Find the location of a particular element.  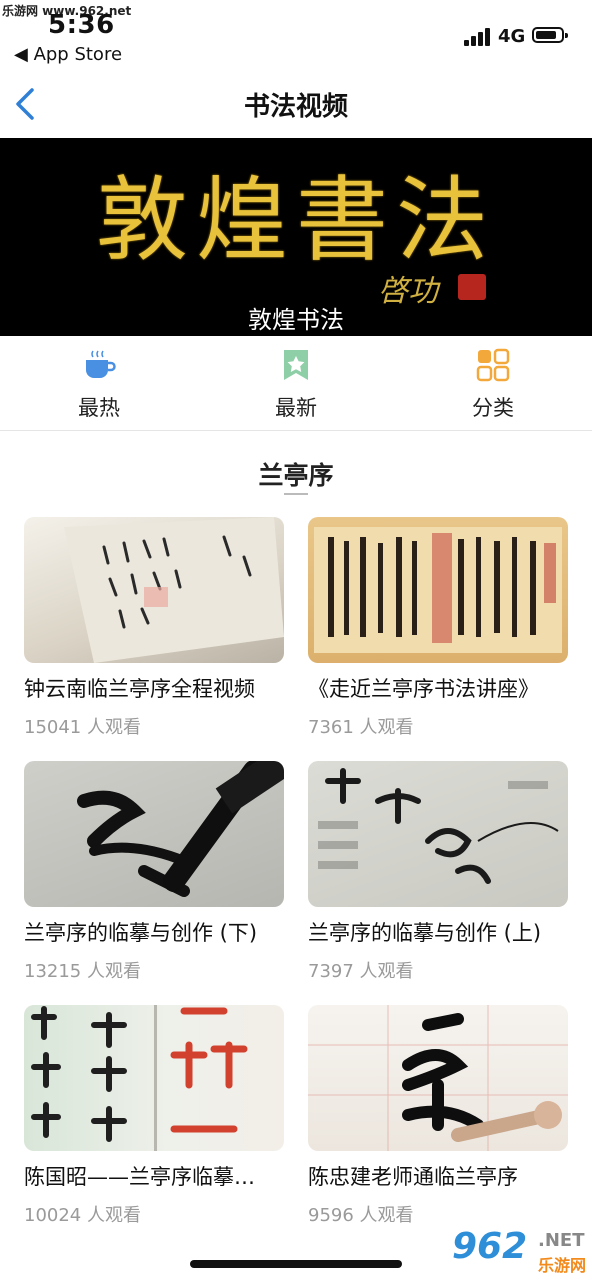

quick-nav-hot-label: 最热 is located at coordinates (99, 408).